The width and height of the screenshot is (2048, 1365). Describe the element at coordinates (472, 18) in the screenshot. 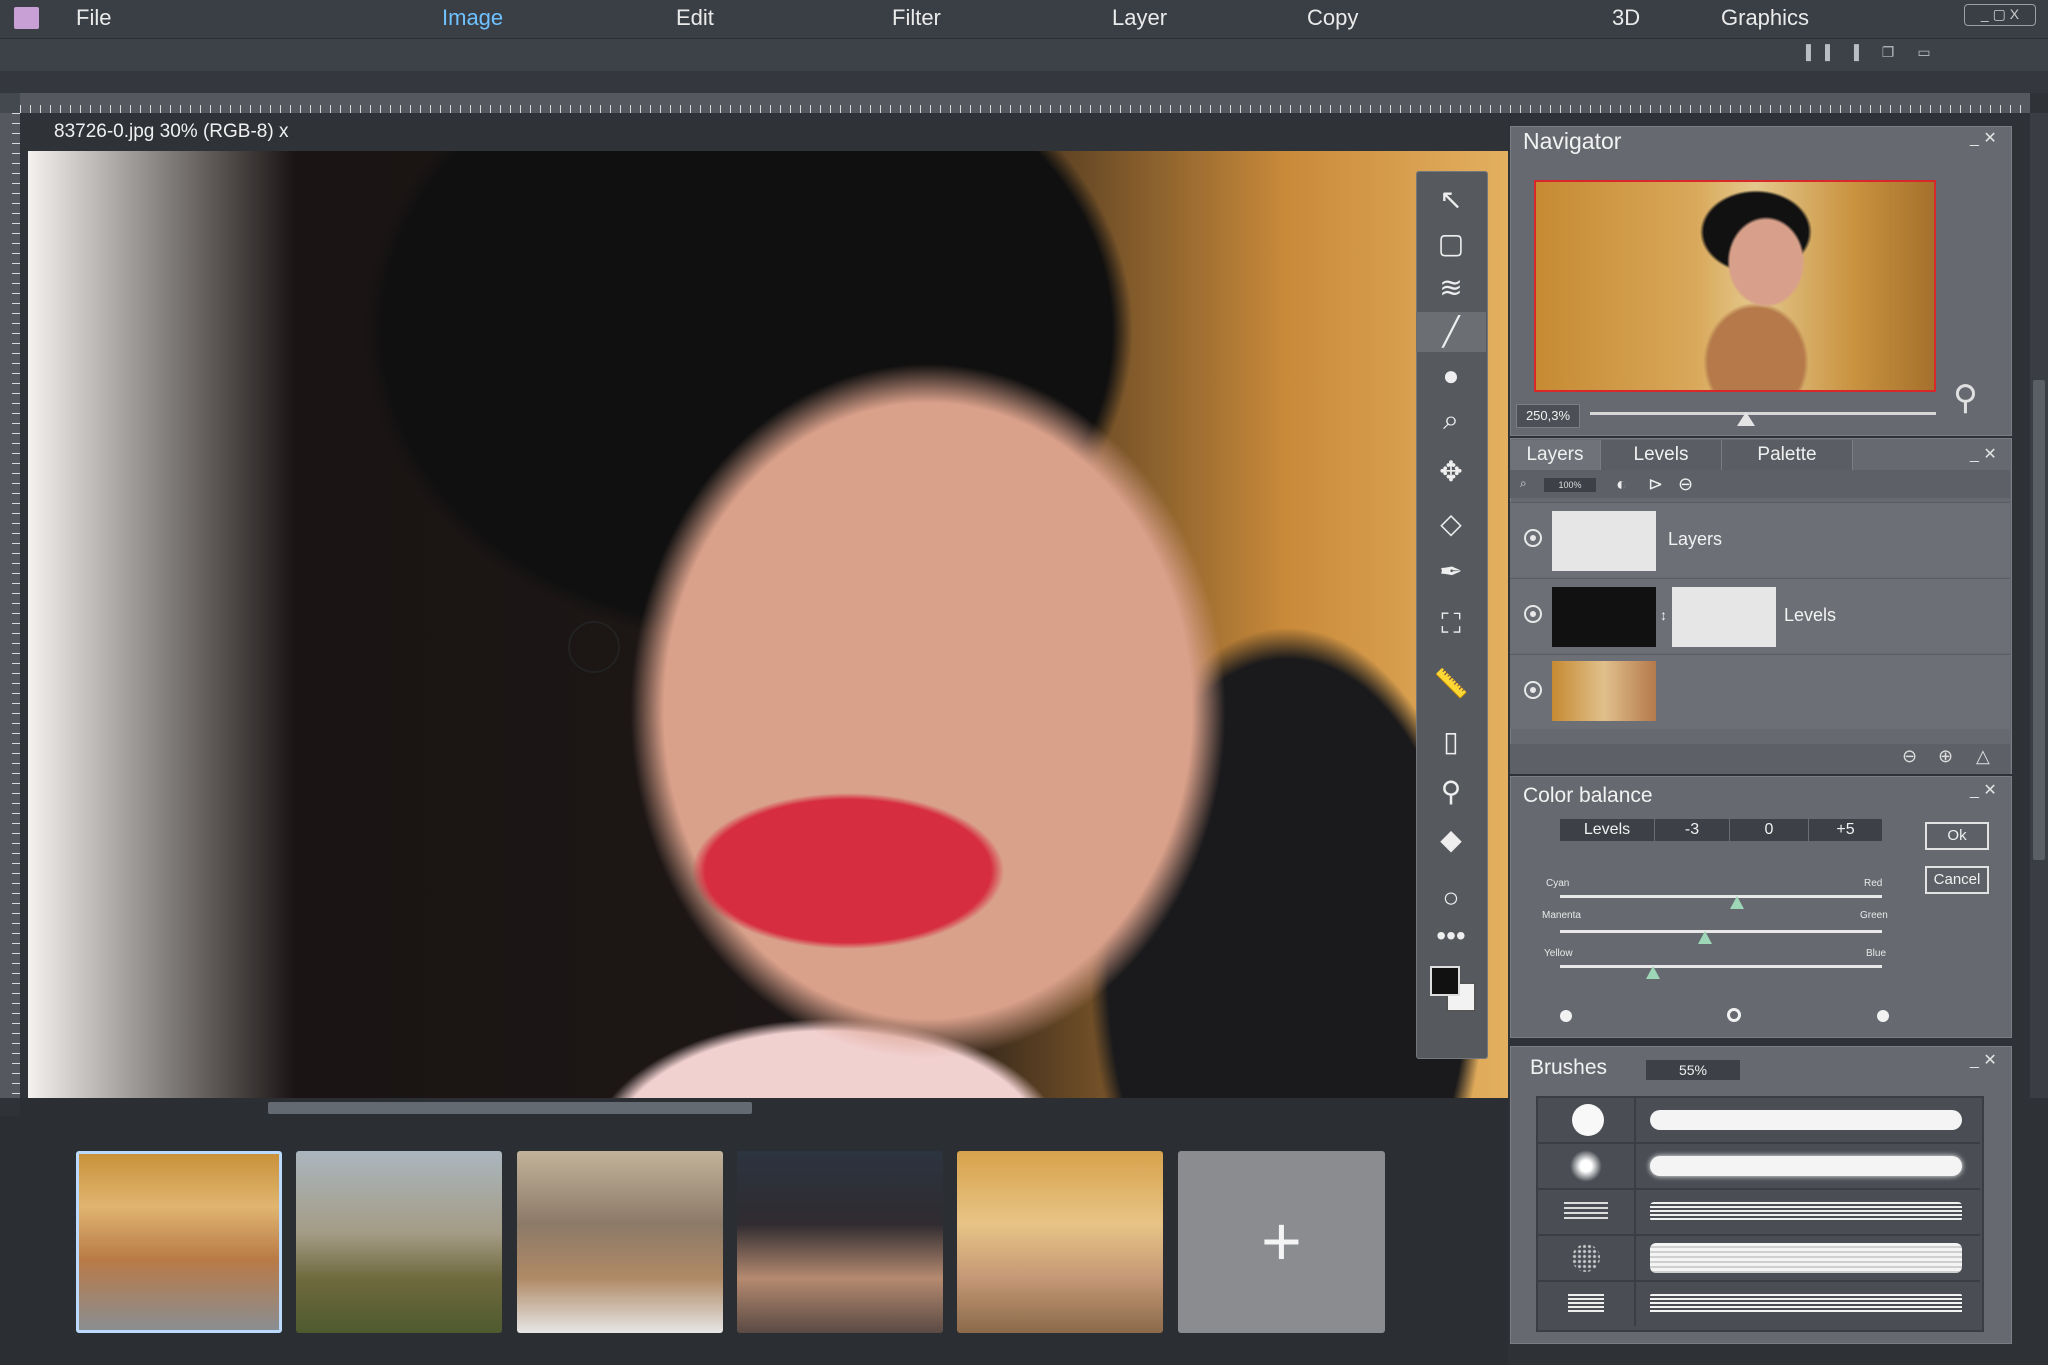

I see `menu-image: Image` at that location.